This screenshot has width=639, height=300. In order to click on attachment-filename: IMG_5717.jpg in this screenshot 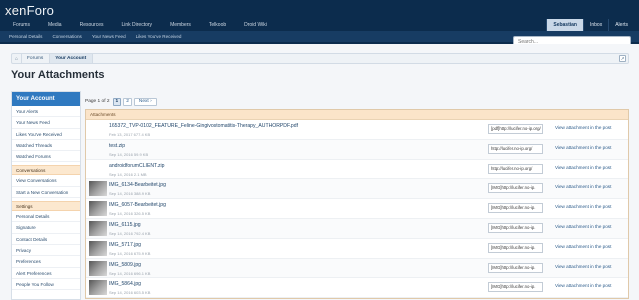, I will do `click(125, 245)`.